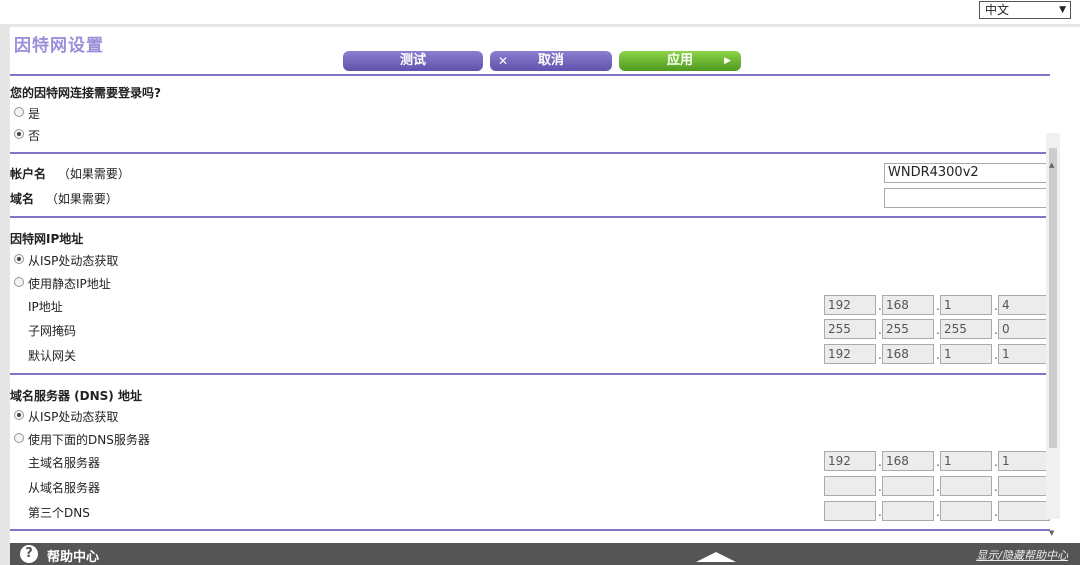  What do you see at coordinates (52, 331) in the screenshot?
I see `subnet-mask-label: 子网掩码` at bounding box center [52, 331].